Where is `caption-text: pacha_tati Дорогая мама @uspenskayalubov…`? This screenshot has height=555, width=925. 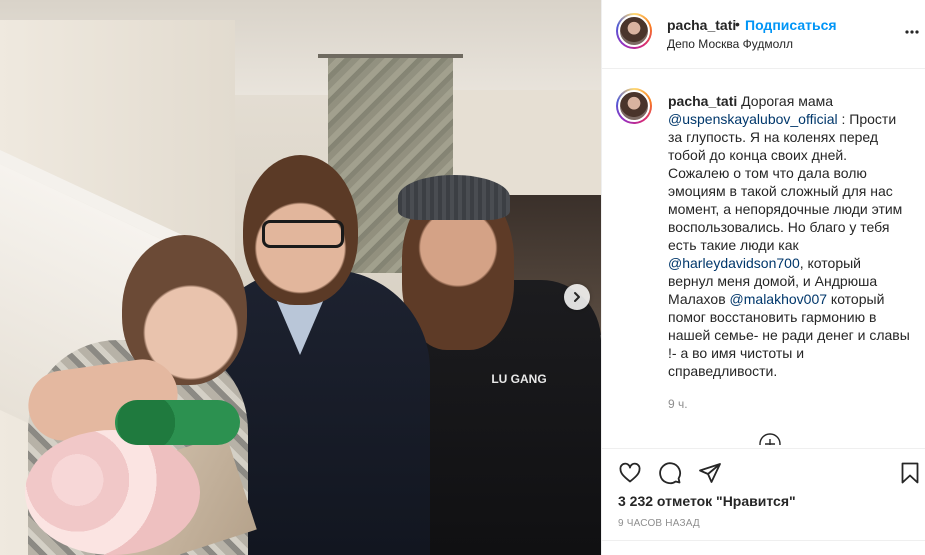
caption-text: pacha_tati Дорогая мама @uspenskayalubov… is located at coordinates (789, 236).